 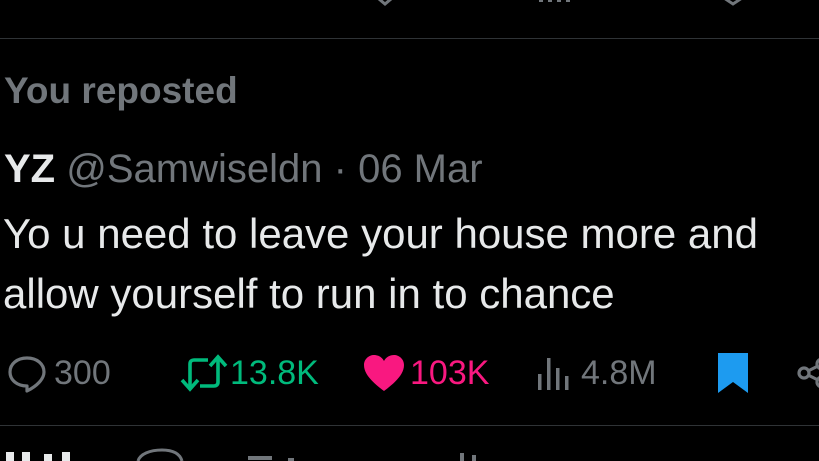 What do you see at coordinates (450, 372) in the screenshot?
I see `like-count: 103K` at bounding box center [450, 372].